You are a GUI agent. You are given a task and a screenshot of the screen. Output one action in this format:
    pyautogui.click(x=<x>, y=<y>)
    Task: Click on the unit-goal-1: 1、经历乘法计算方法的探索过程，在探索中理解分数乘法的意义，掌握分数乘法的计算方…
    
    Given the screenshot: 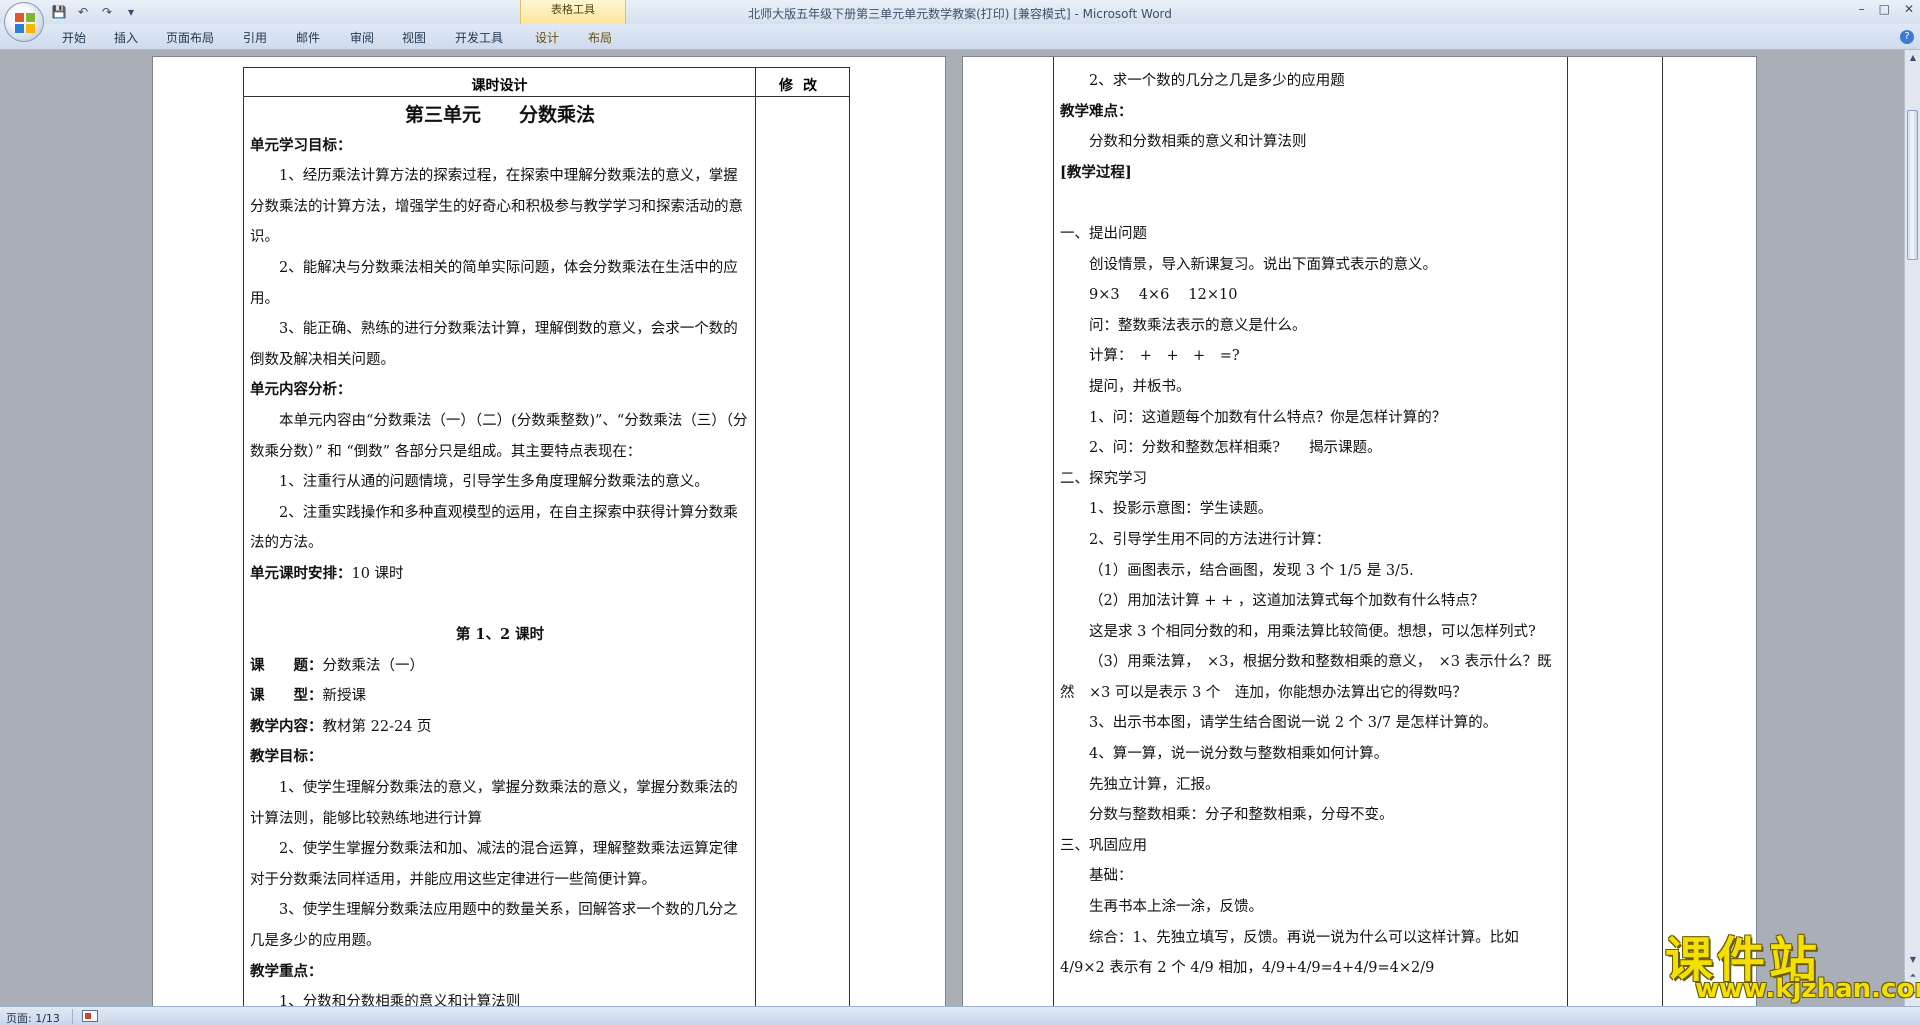 What is the action you would take?
    pyautogui.click(x=496, y=207)
    